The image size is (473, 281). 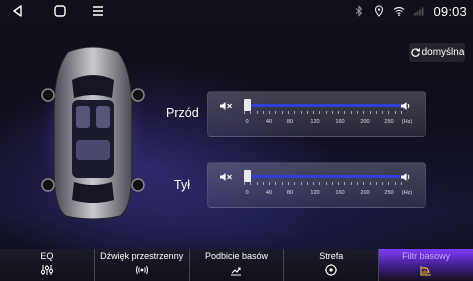 What do you see at coordinates (236, 256) in the screenshot?
I see `tab-bass-boost-label: Podbicie basów` at bounding box center [236, 256].